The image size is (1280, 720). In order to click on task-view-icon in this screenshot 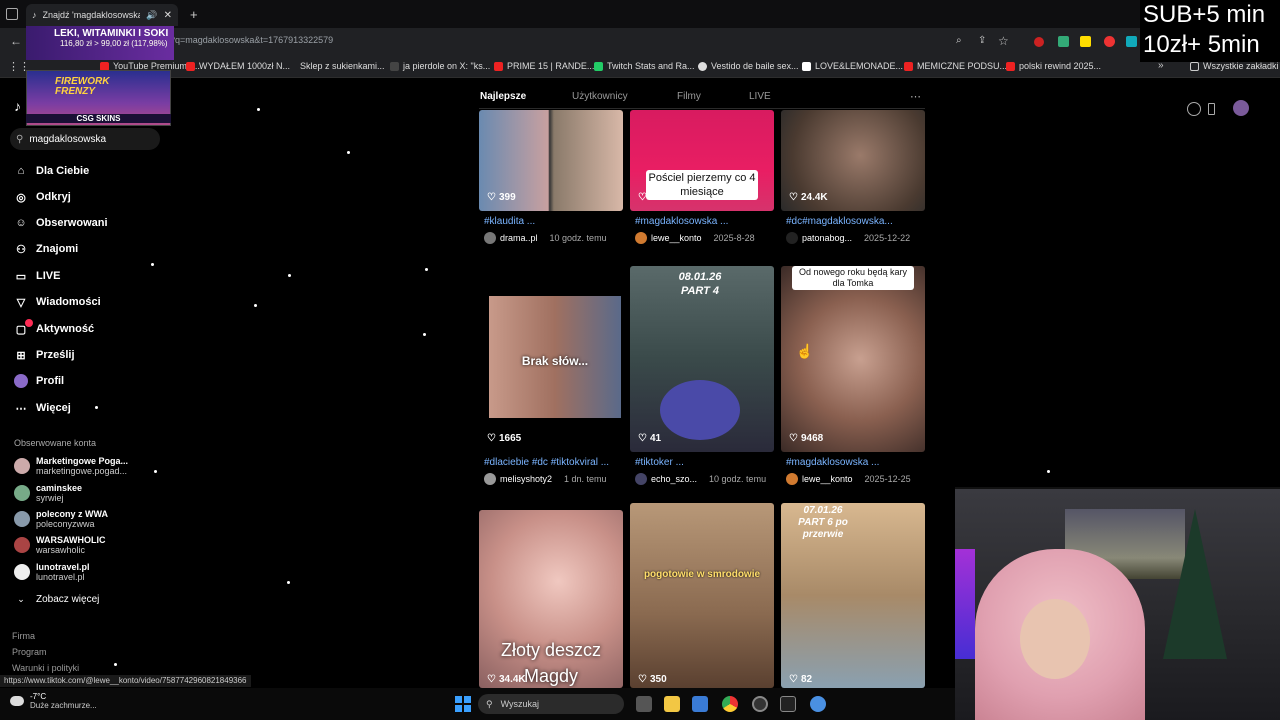, I will do `click(644, 704)`.